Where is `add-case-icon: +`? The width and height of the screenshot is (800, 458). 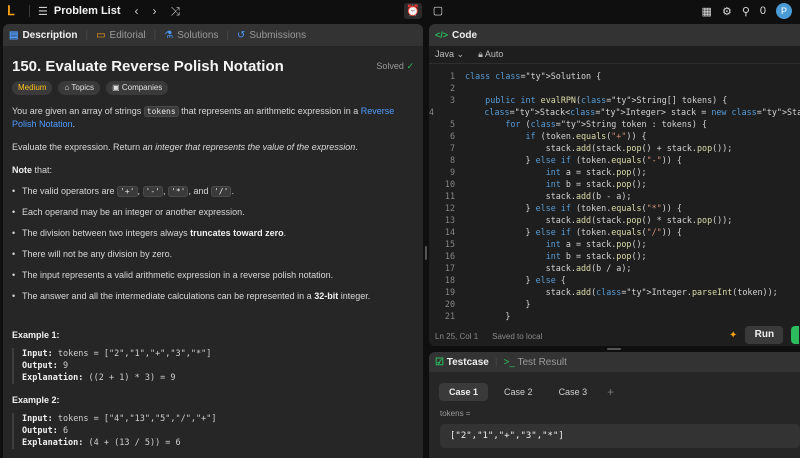 add-case-icon: + is located at coordinates (610, 392).